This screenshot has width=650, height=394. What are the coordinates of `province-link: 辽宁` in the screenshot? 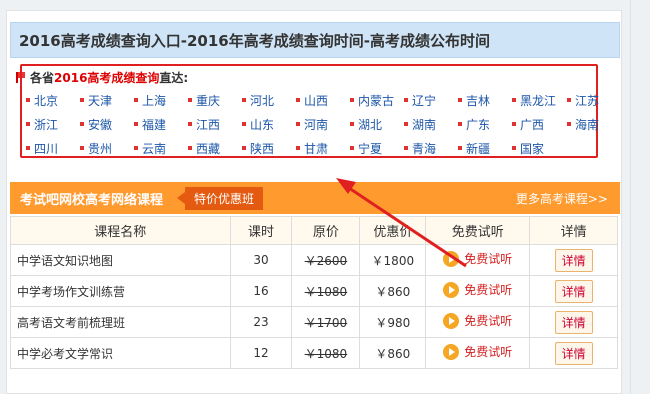 It's located at (431, 100).